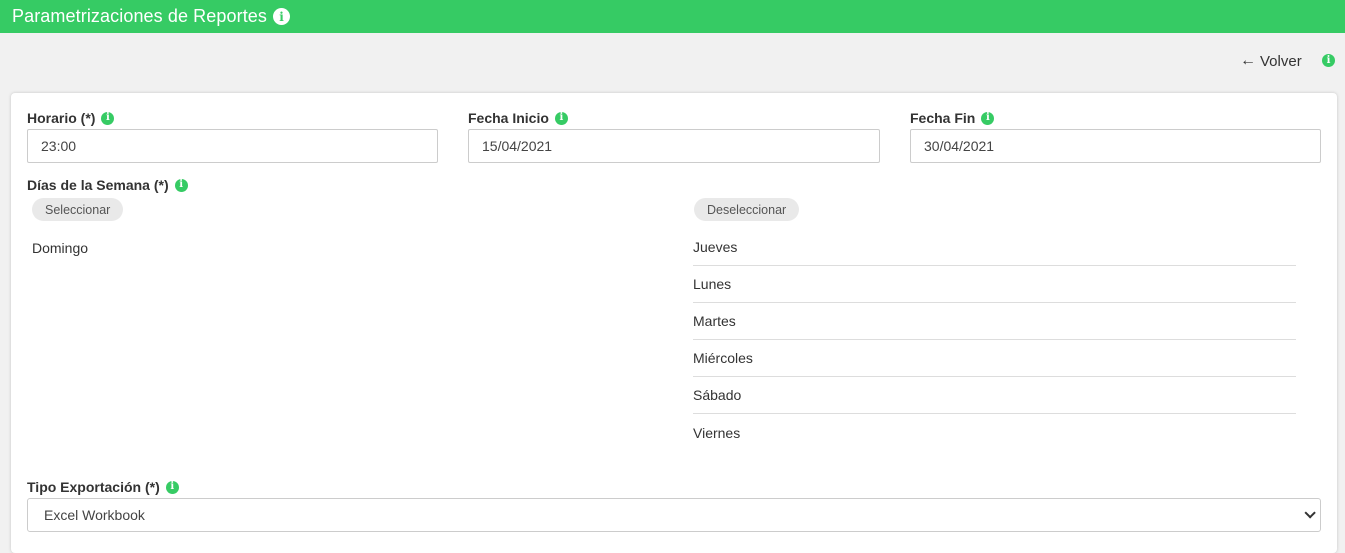  I want to click on deseleccionar-button: Deseleccionar, so click(747, 209).